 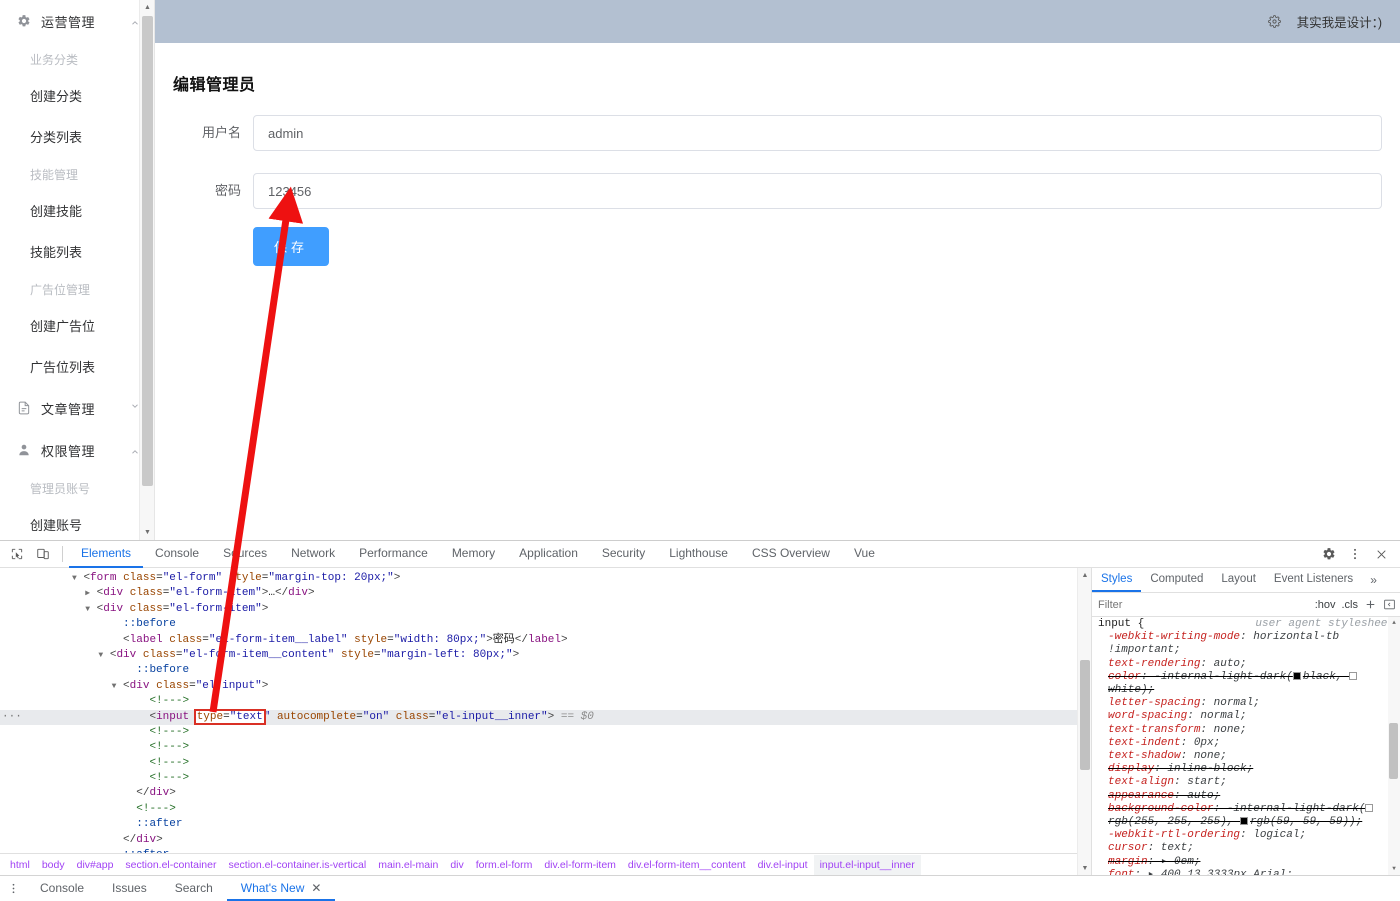 I want to click on sidebar-item-1-5: 创建技能, so click(x=77, y=210).